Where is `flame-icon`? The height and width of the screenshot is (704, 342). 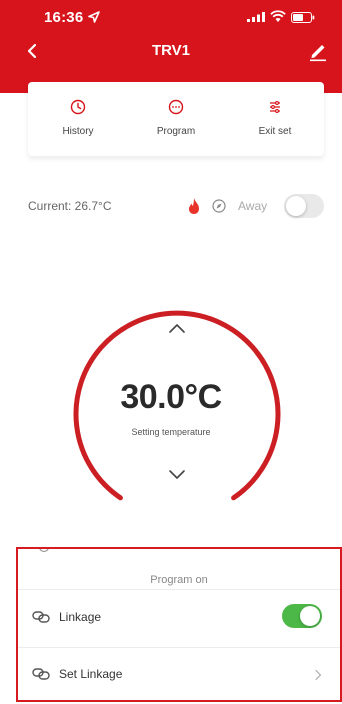 flame-icon is located at coordinates (194, 206).